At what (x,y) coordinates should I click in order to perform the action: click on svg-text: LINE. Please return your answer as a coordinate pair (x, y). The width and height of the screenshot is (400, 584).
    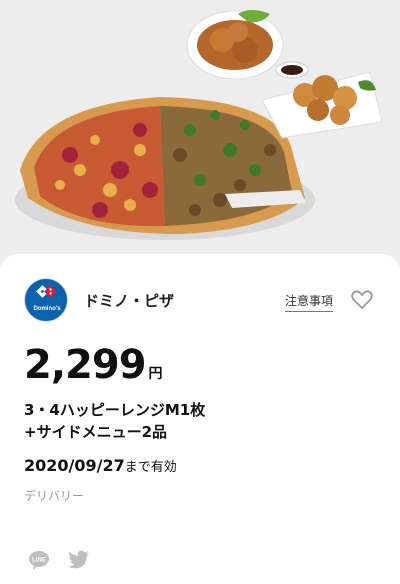
    Looking at the image, I should click on (39, 561).